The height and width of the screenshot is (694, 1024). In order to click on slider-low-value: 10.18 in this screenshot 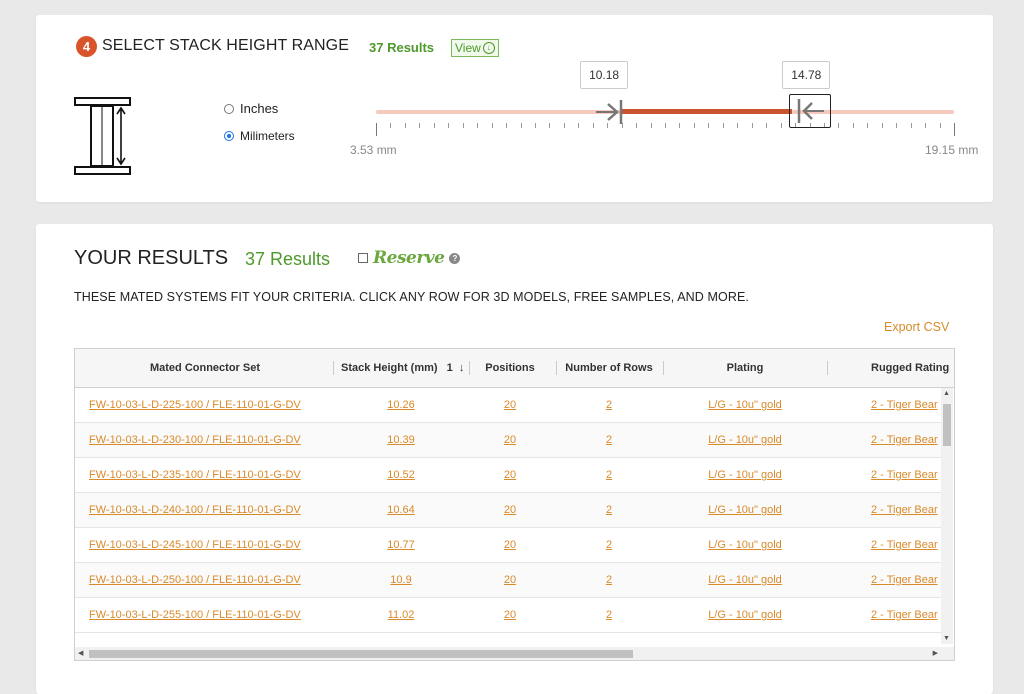, I will do `click(604, 75)`.